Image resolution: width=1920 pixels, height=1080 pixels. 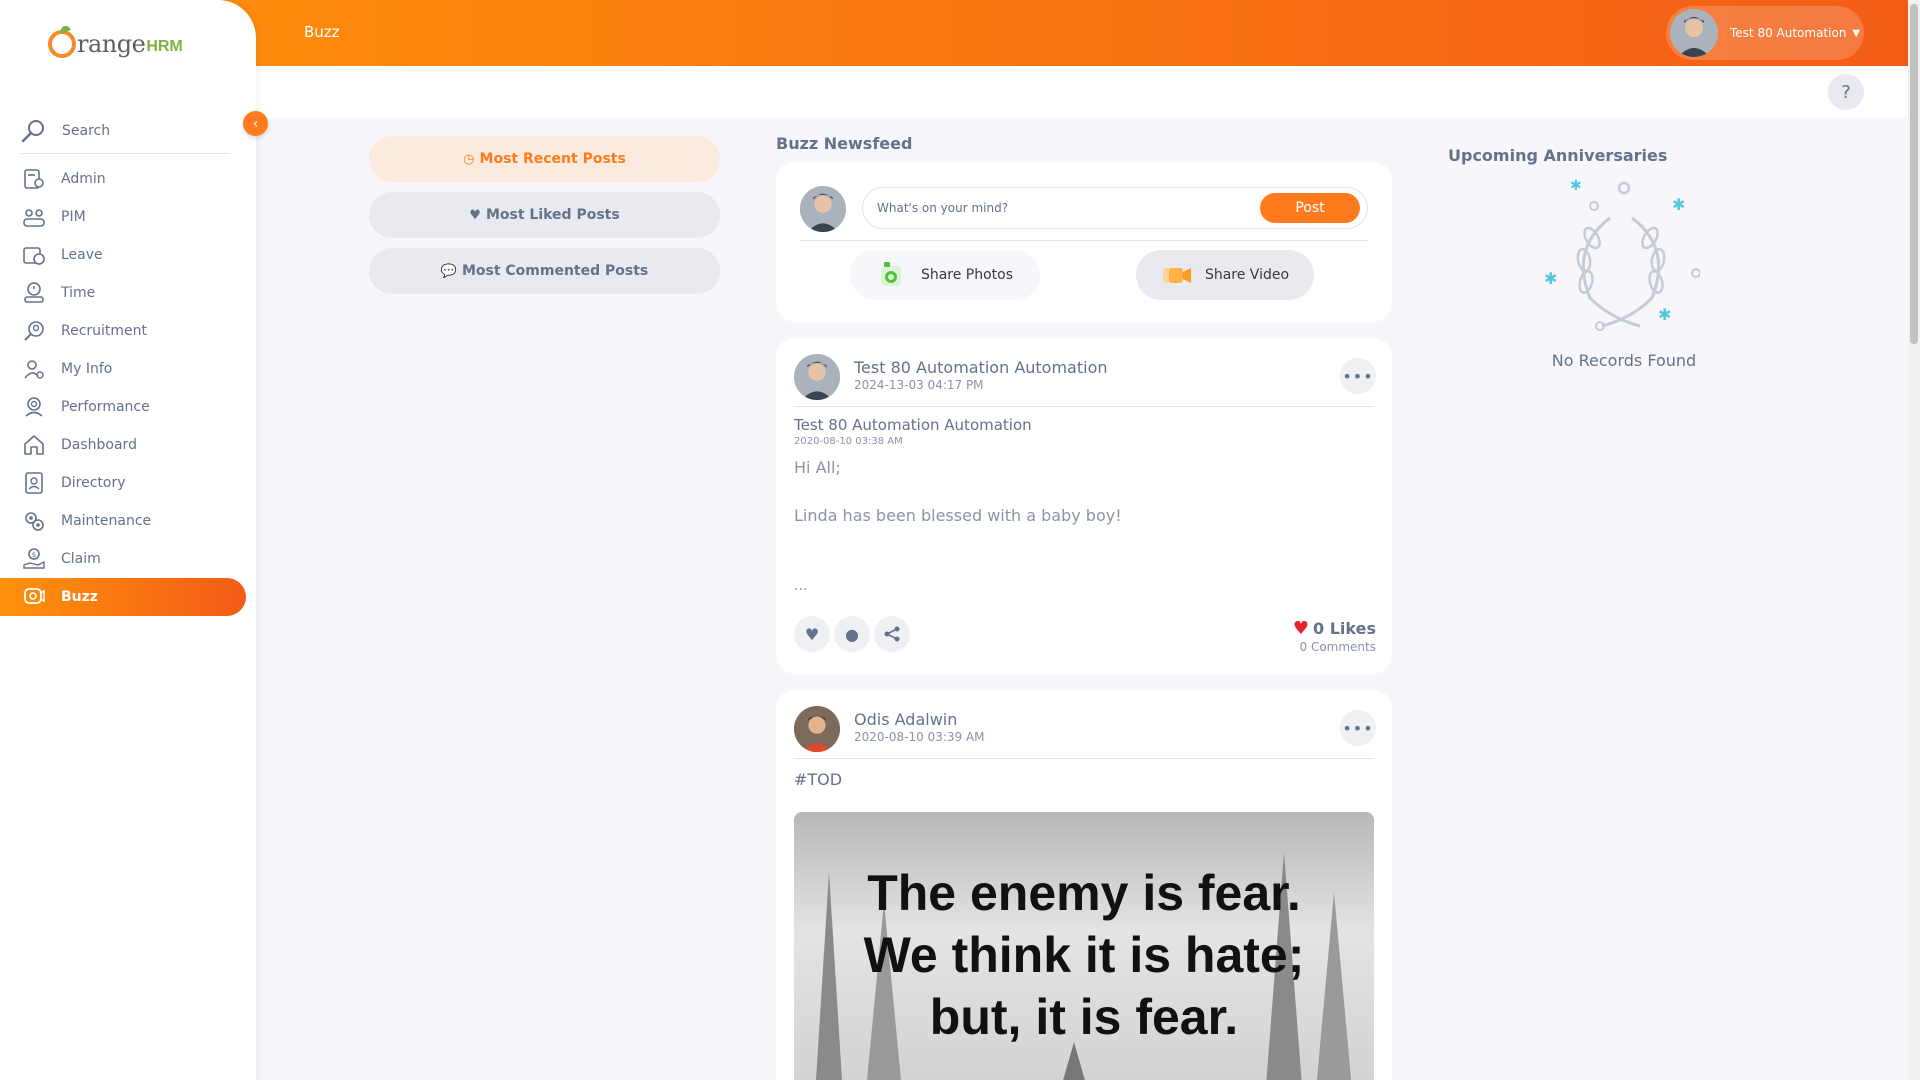 What do you see at coordinates (960, 92) in the screenshot?
I see `sub-bar` at bounding box center [960, 92].